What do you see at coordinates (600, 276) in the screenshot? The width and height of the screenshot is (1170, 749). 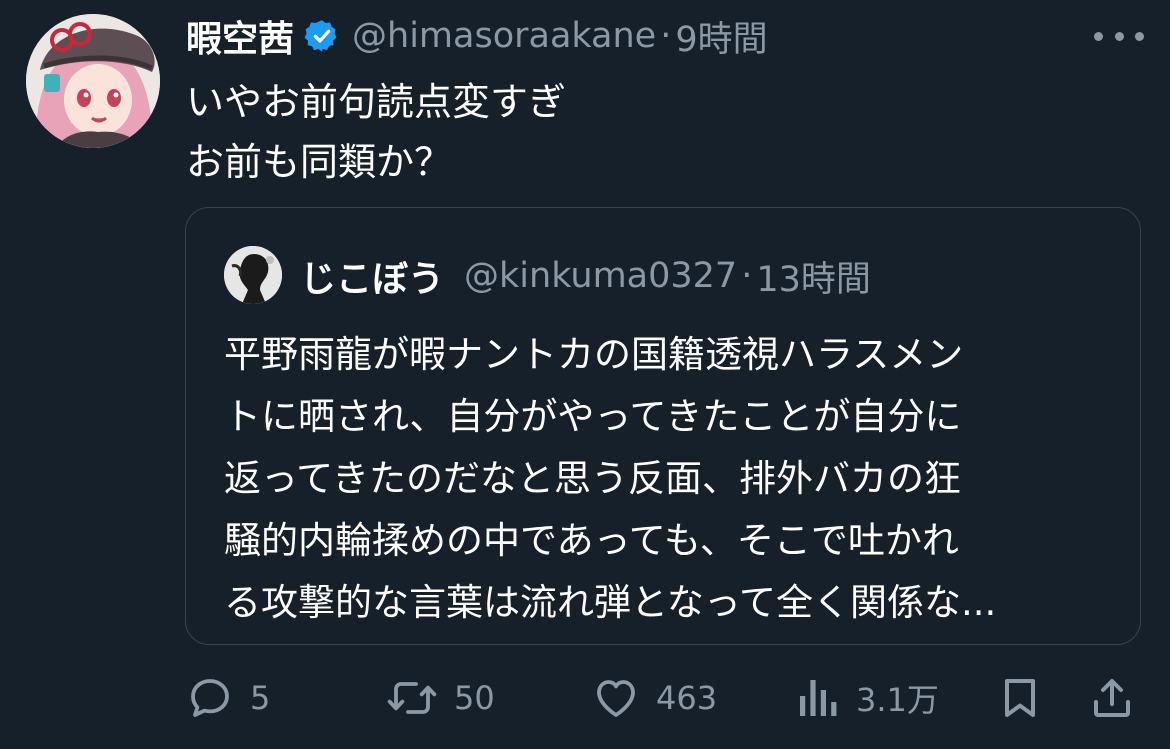 I see `quoted-handle: @kinkuma0327` at bounding box center [600, 276].